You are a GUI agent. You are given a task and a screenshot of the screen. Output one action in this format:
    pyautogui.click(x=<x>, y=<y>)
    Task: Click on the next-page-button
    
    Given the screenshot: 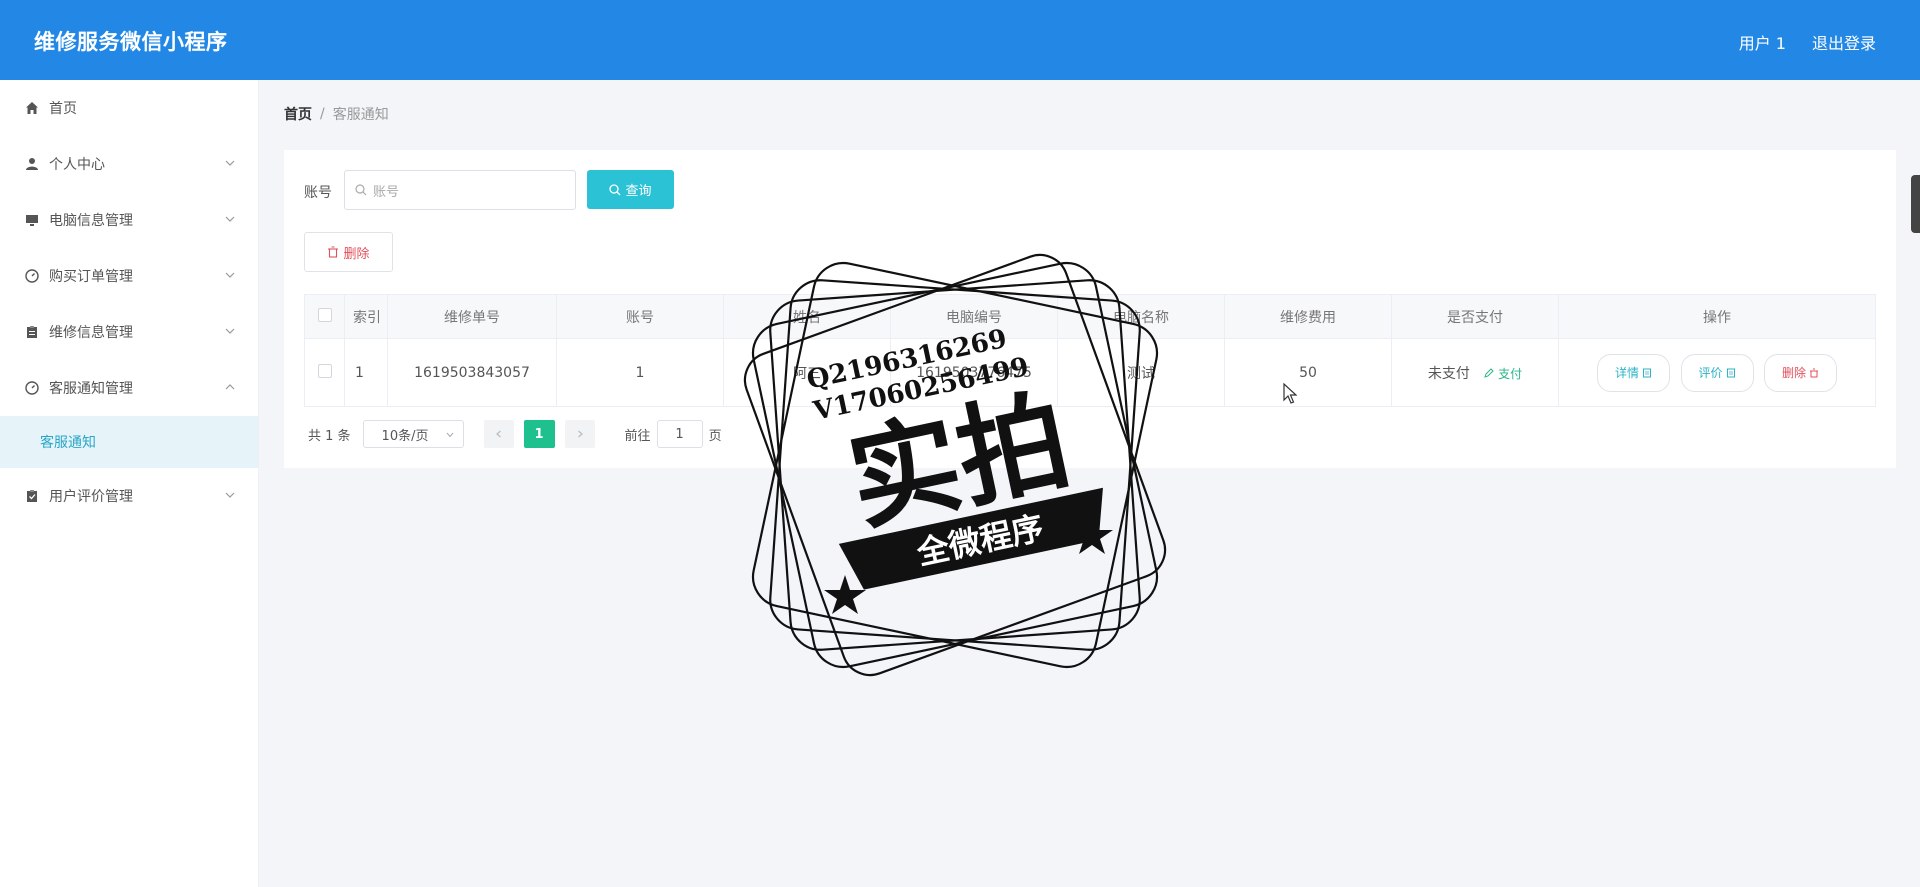 What is the action you would take?
    pyautogui.click(x=579, y=434)
    